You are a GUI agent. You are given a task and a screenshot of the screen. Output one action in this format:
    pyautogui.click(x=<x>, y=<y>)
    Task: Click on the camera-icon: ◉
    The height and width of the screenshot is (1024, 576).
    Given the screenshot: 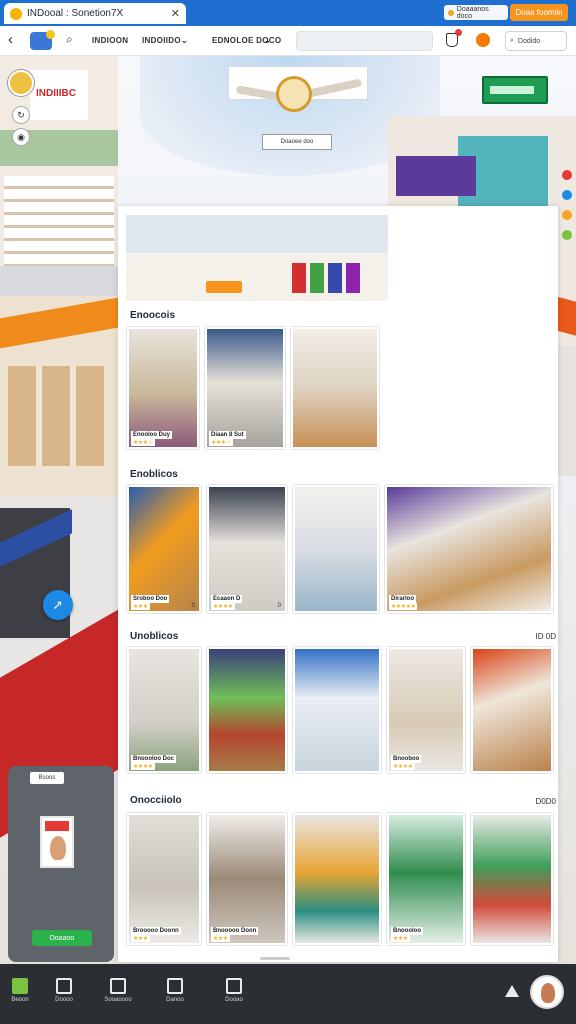 What is the action you would take?
    pyautogui.click(x=21, y=137)
    